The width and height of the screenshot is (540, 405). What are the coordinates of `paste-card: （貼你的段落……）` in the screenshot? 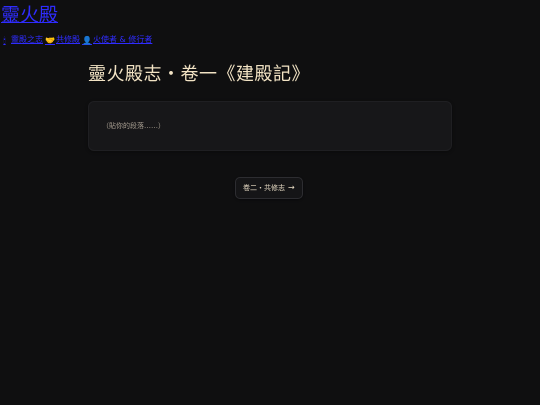 It's located at (270, 126).